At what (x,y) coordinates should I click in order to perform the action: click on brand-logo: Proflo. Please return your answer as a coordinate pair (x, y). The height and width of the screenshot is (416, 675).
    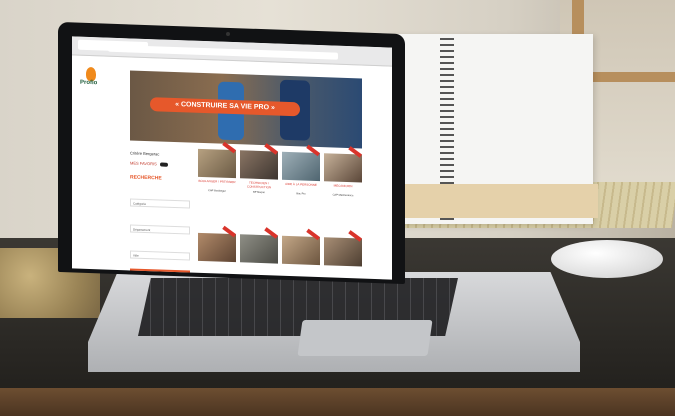
    Looking at the image, I should click on (91, 78).